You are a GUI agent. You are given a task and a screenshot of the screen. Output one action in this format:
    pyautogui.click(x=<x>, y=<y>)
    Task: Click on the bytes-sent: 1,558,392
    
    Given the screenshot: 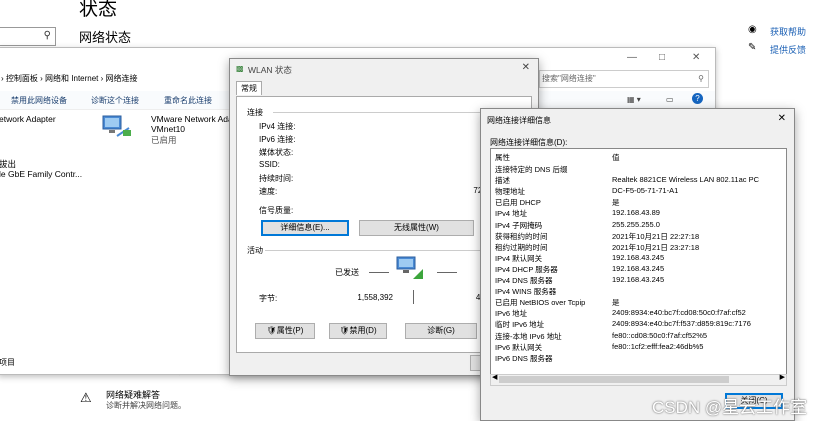 What is the action you would take?
    pyautogui.click(x=375, y=297)
    